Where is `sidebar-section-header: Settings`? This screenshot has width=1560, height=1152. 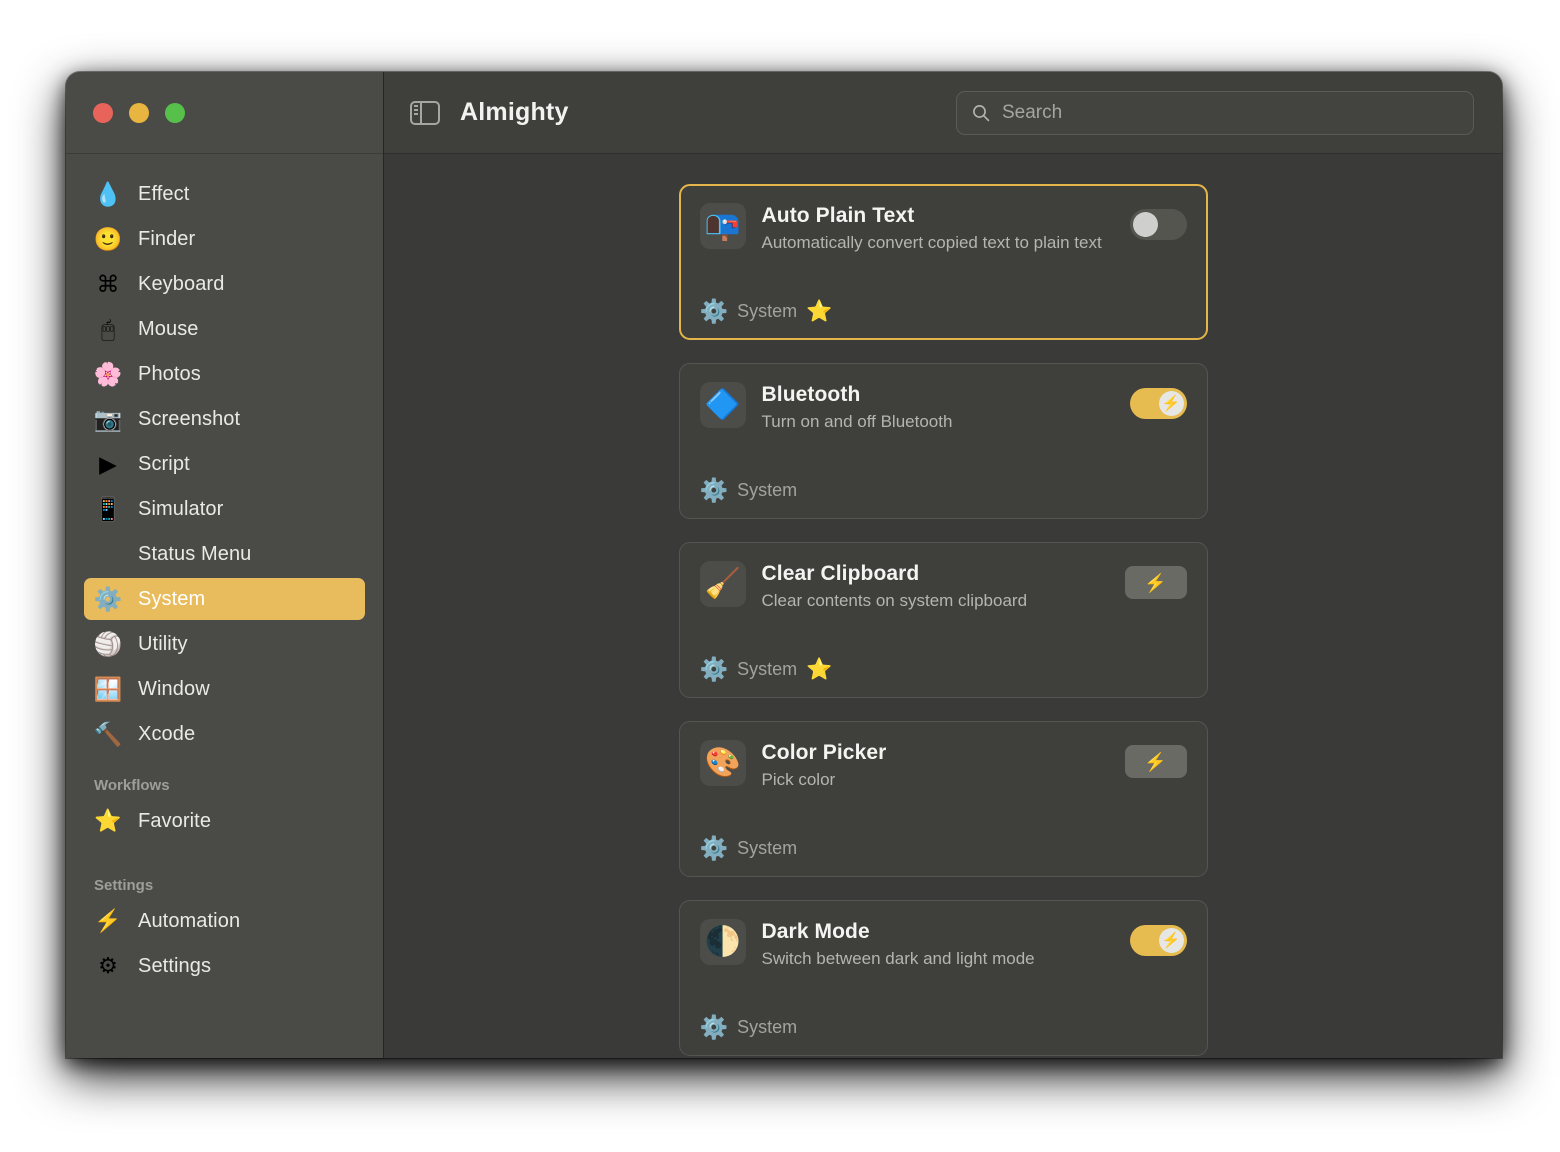
sidebar-section-header: Settings is located at coordinates (124, 885).